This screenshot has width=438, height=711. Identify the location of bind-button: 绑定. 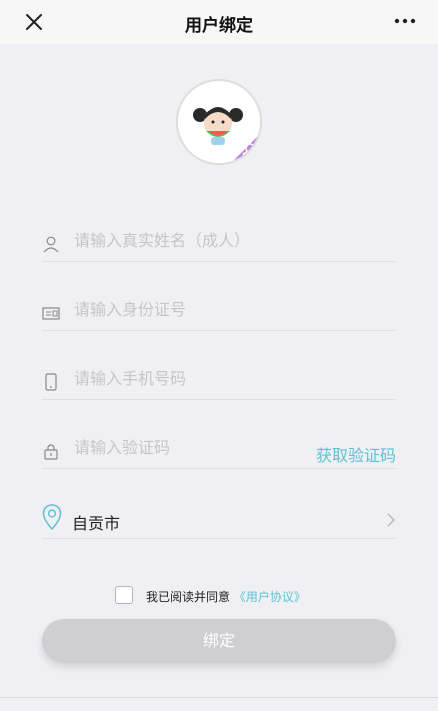
(219, 641).